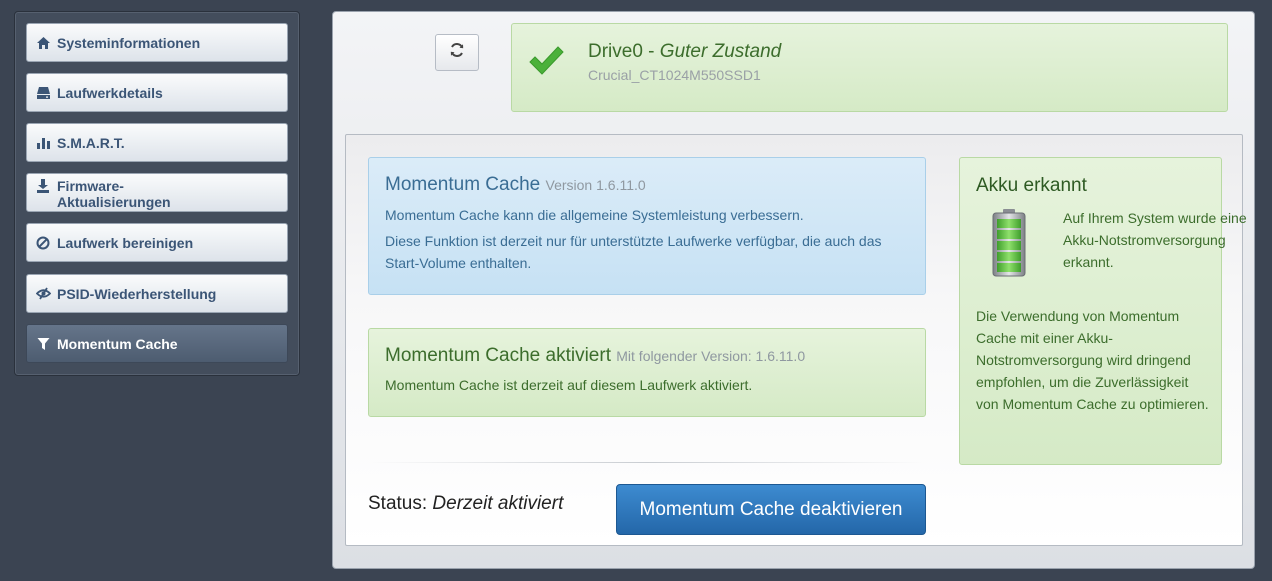  What do you see at coordinates (137, 293) in the screenshot?
I see `sidebar-item-label: PSID-Wiederherstellung` at bounding box center [137, 293].